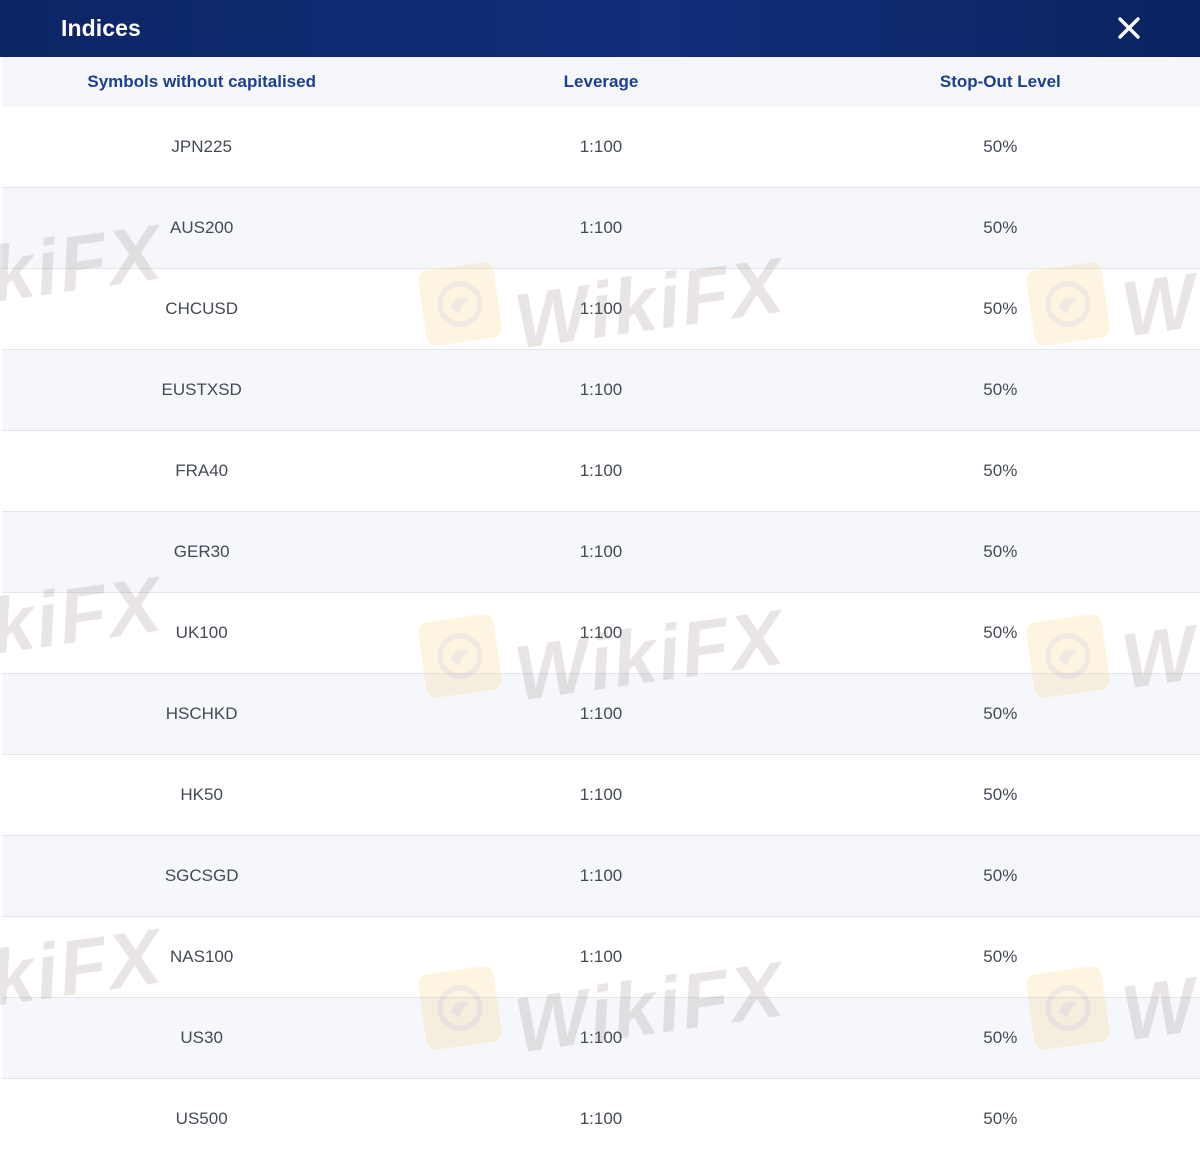 This screenshot has width=1200, height=1168. What do you see at coordinates (201, 81) in the screenshot?
I see `column-header-symbol: Symbols without capitalised` at bounding box center [201, 81].